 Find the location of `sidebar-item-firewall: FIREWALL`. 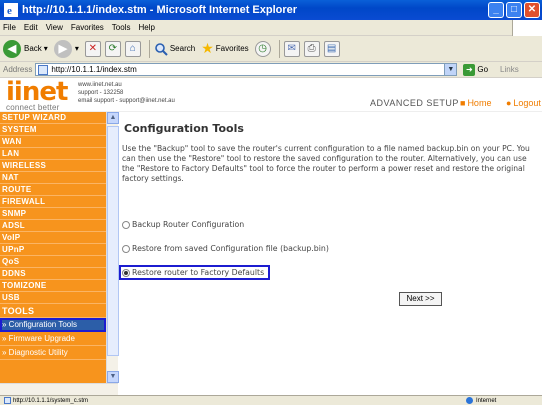

sidebar-item-firewall: FIREWALL is located at coordinates (53, 202).